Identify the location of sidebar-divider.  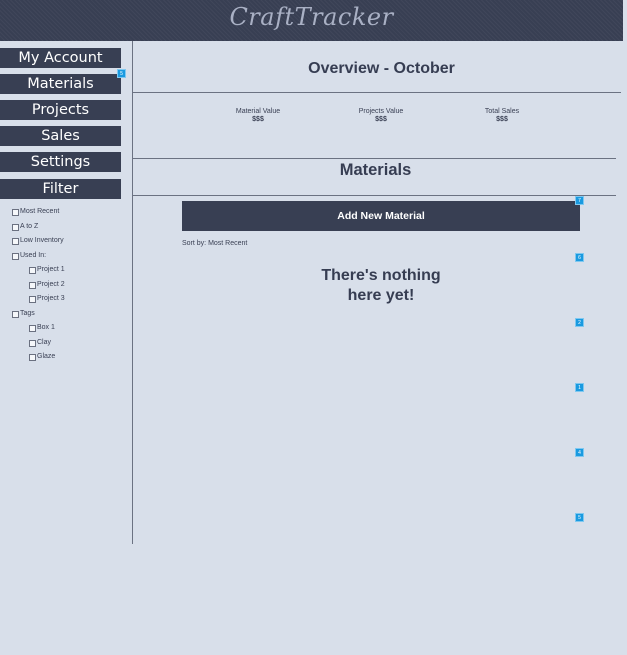
(132, 292).